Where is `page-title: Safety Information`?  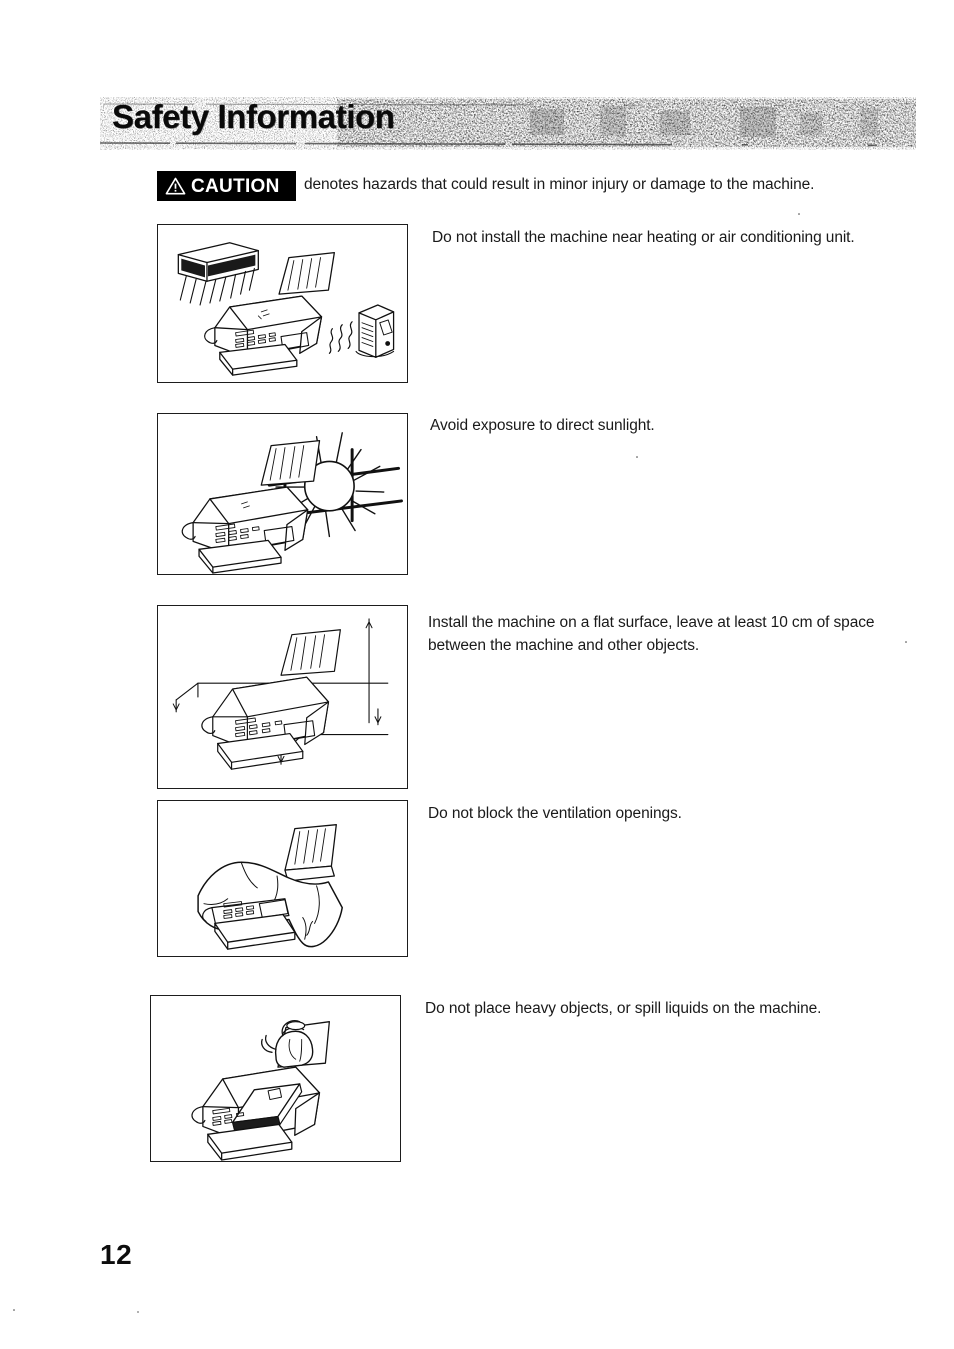
page-title: Safety Information is located at coordinates (253, 116).